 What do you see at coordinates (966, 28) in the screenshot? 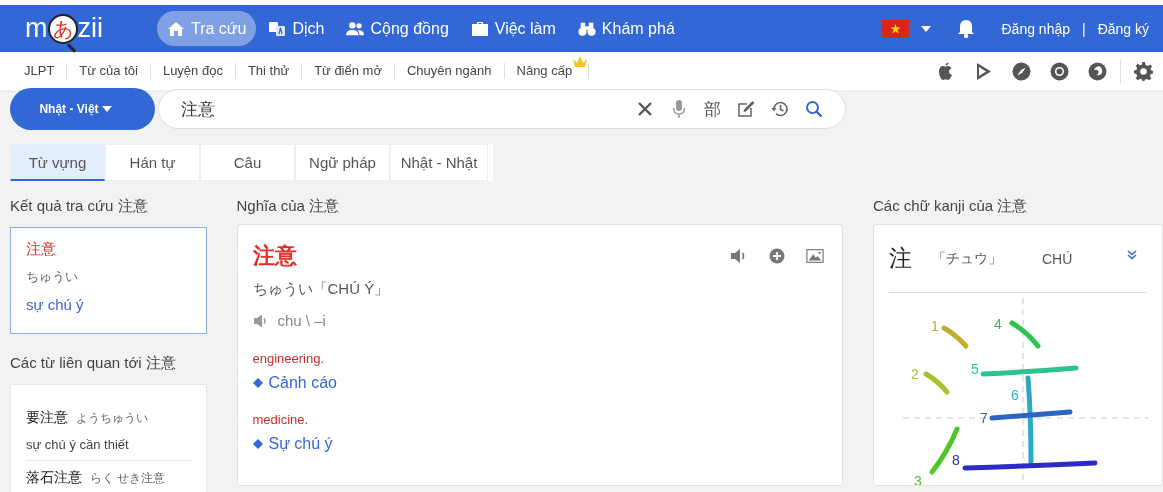
I see `bell-icon` at bounding box center [966, 28].